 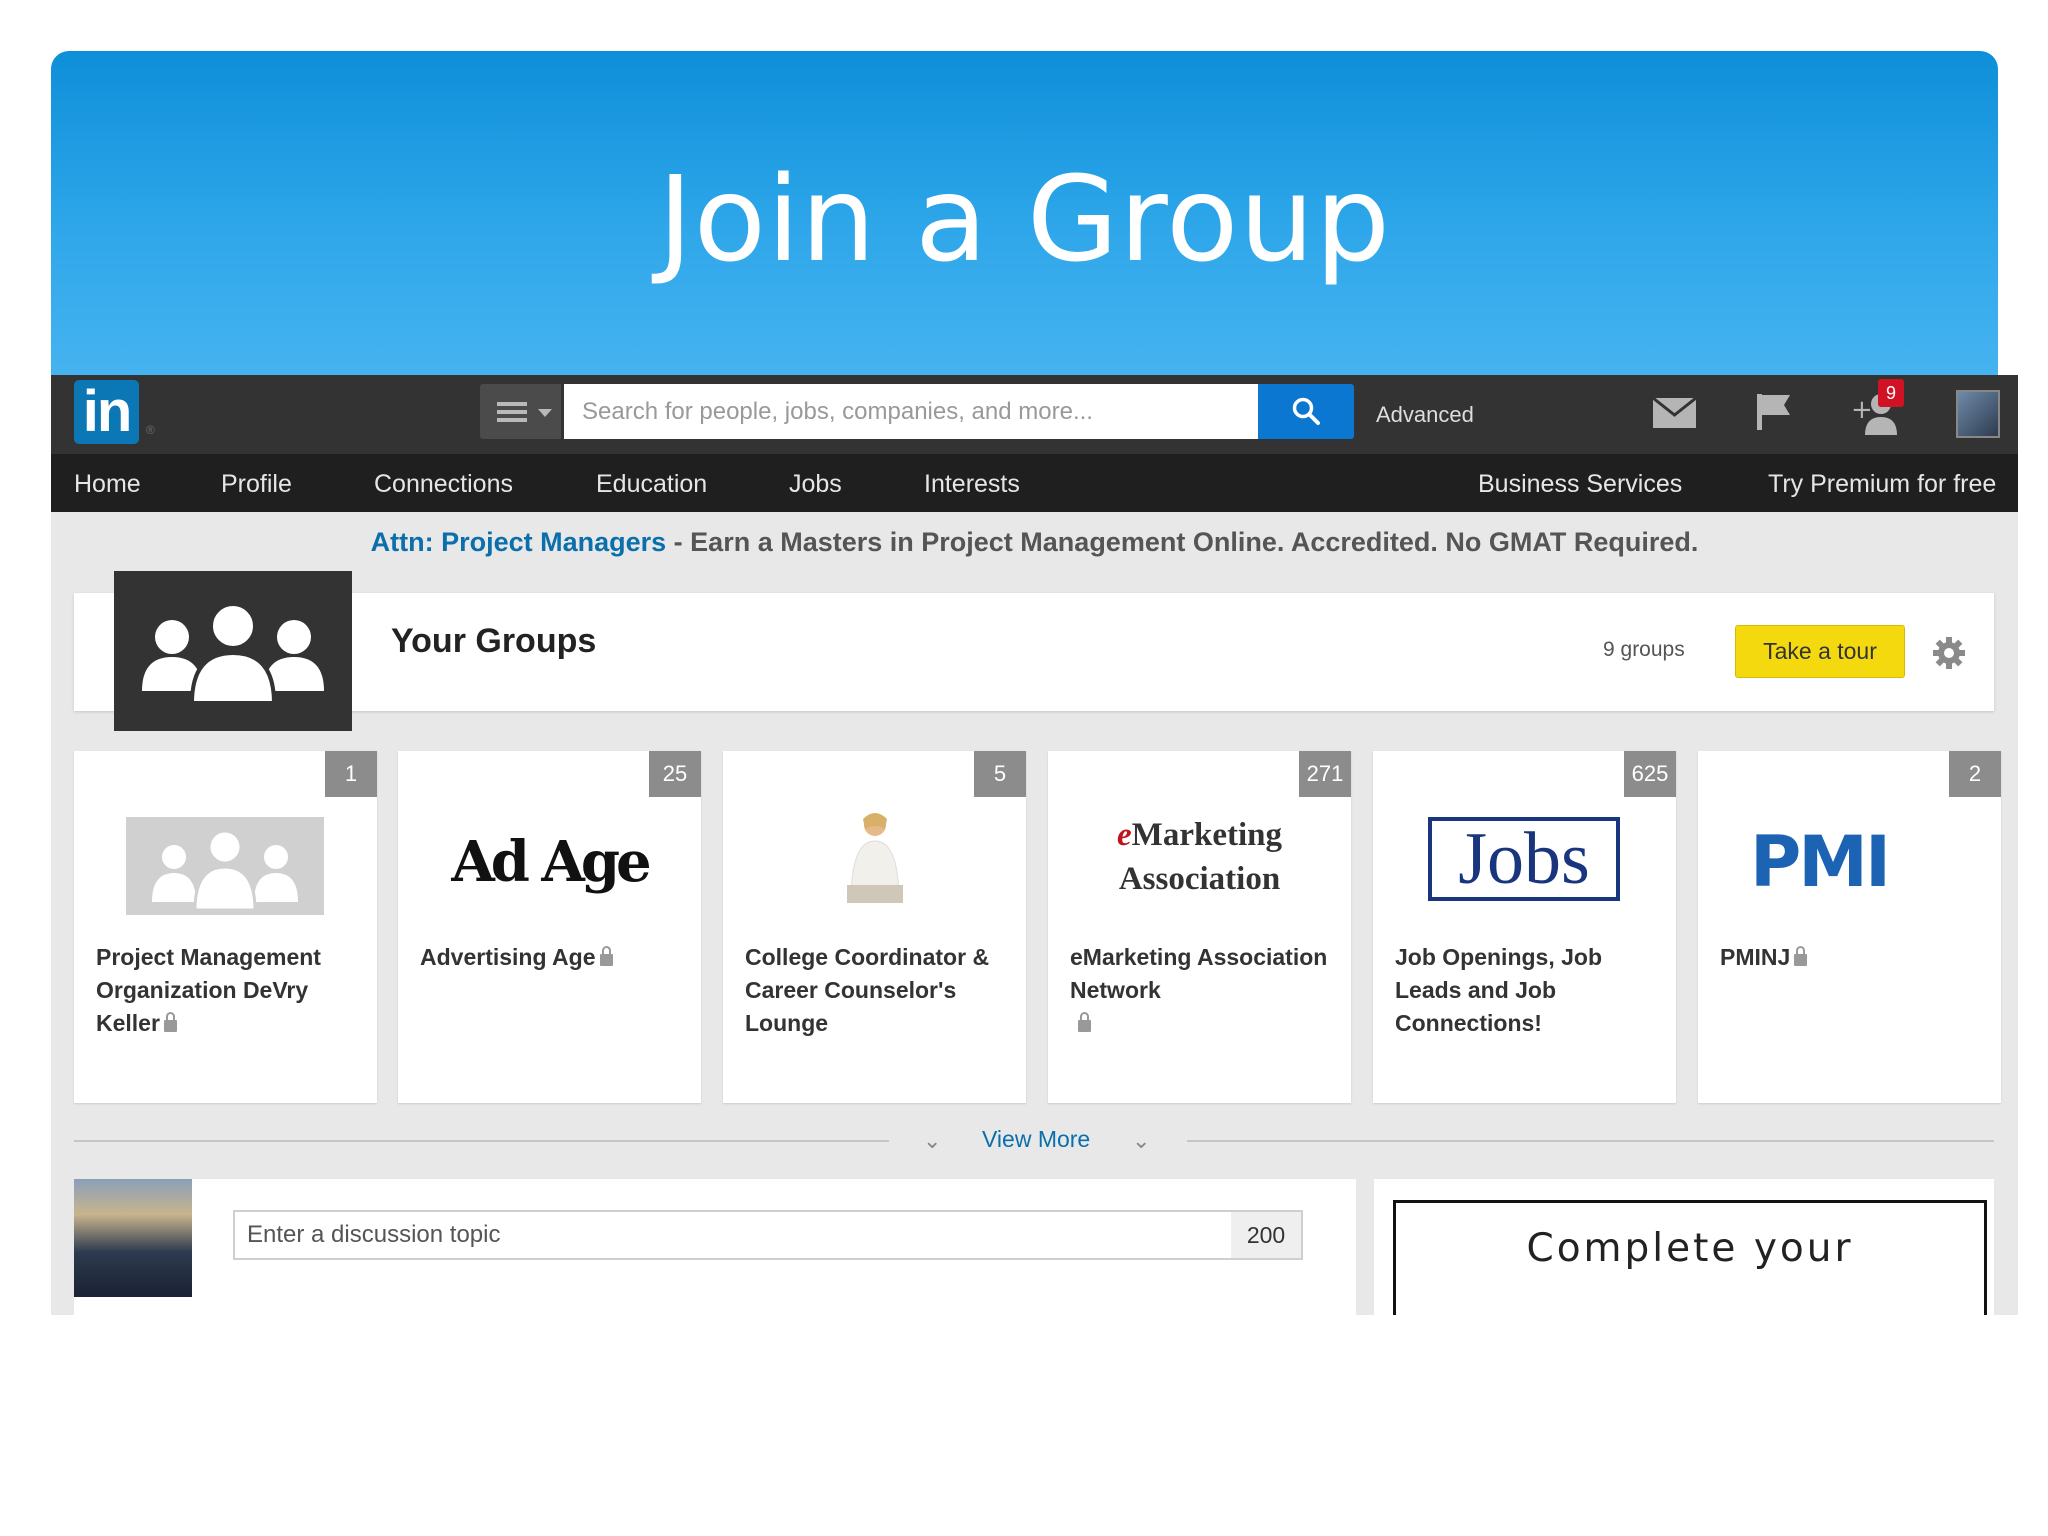 I want to click on notification-badge: 9, so click(x=1891, y=393).